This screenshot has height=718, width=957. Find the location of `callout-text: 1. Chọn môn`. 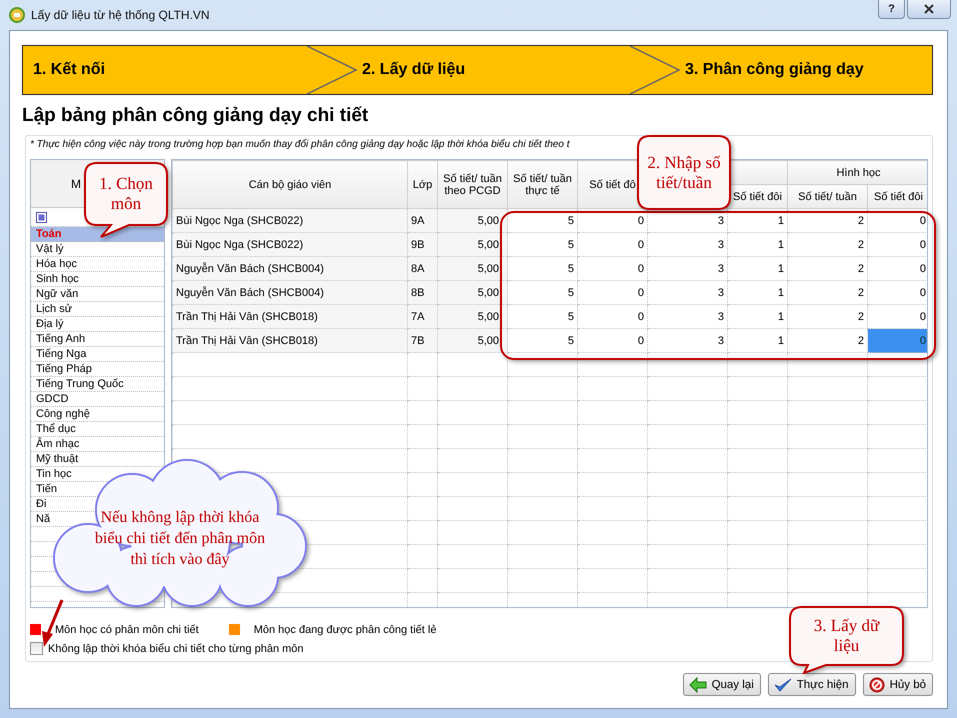

callout-text: 1. Chọn môn is located at coordinates (126, 194).